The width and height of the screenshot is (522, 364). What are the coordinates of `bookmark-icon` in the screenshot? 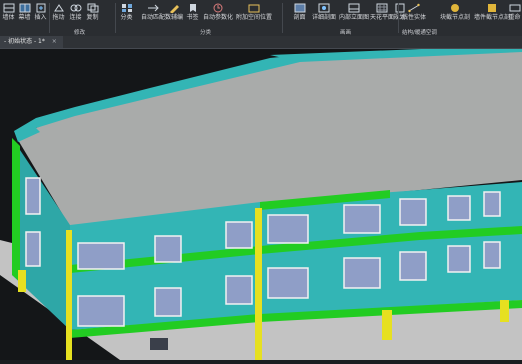 It's located at (192, 7).